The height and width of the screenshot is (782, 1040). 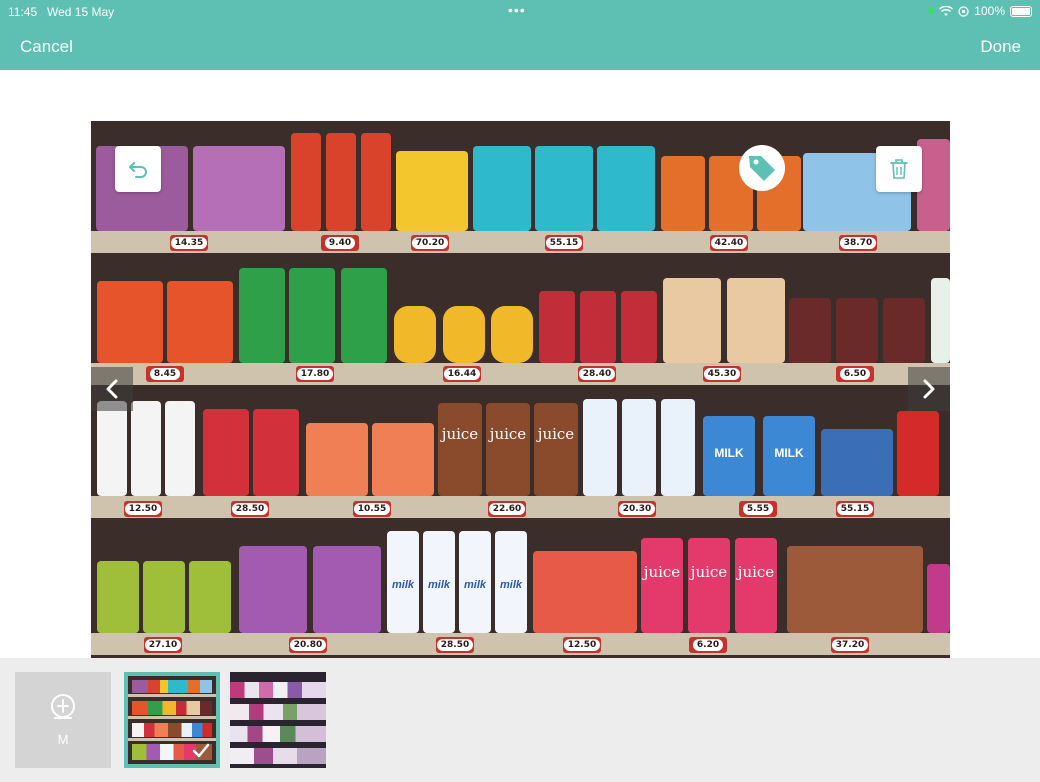 I want to click on add-photo-button: M, so click(x=63, y=720).